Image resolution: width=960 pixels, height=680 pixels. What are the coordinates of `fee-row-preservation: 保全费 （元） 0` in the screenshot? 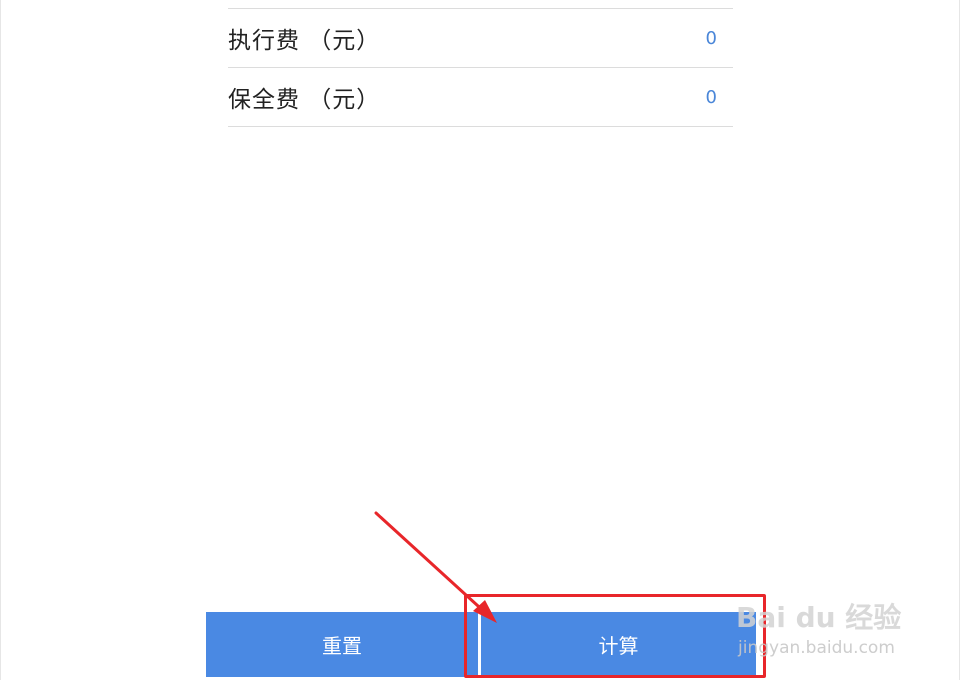 It's located at (480, 97).